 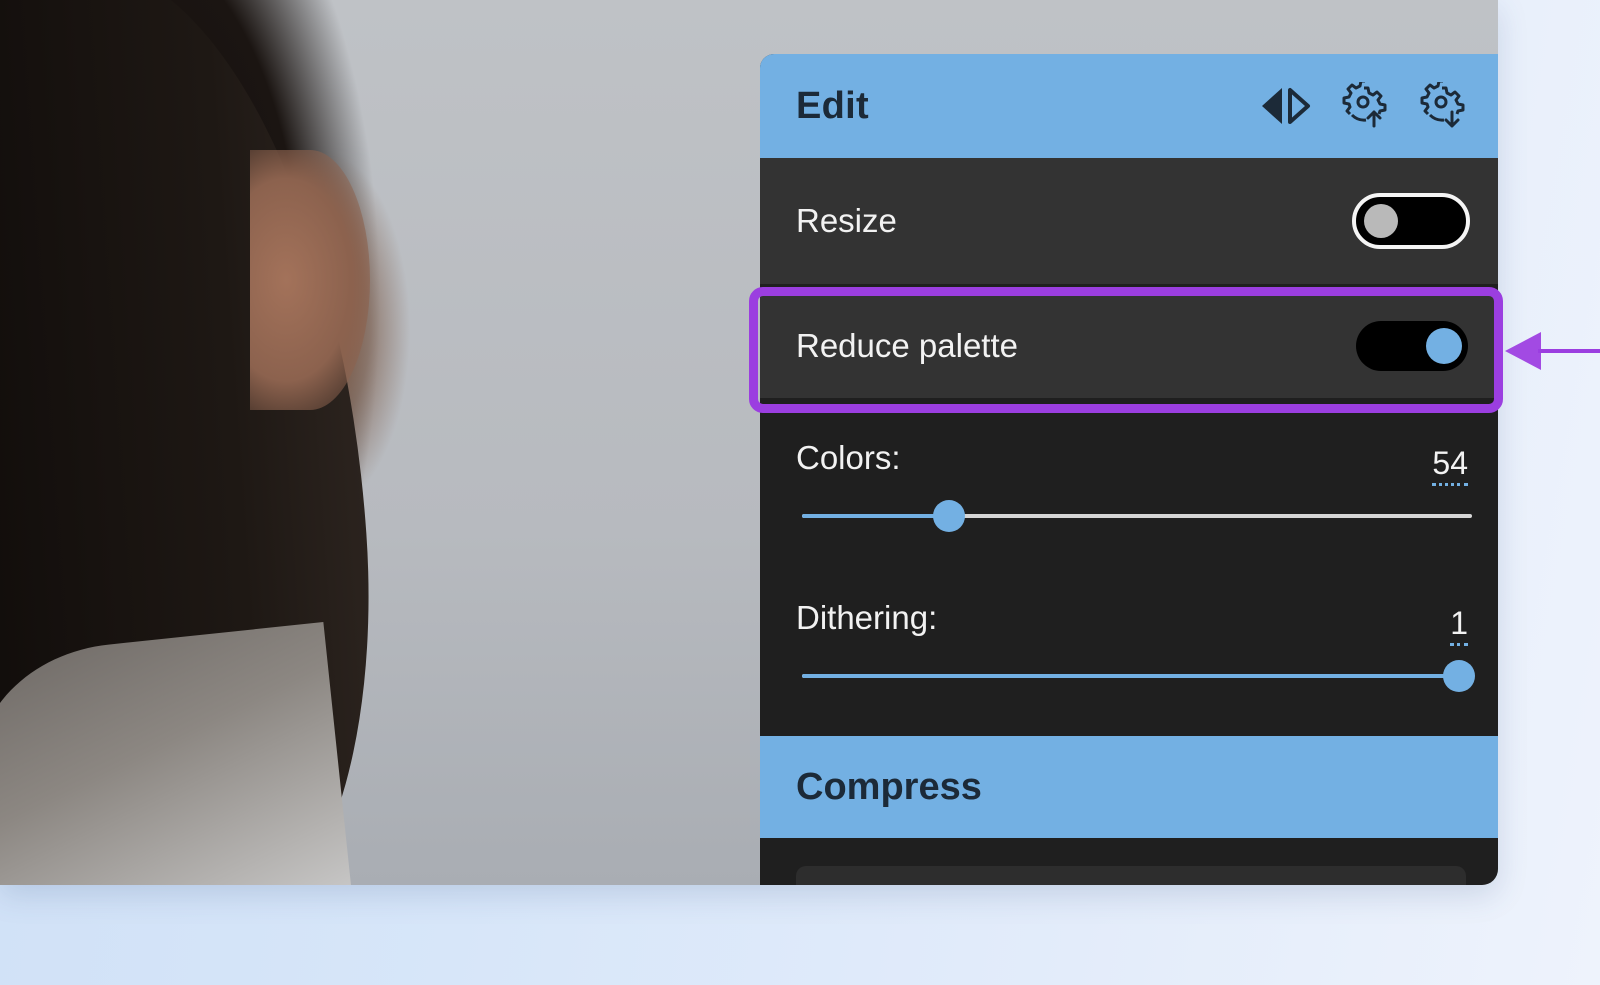 What do you see at coordinates (1569, 351) in the screenshot?
I see `pointer-arrow-line` at bounding box center [1569, 351].